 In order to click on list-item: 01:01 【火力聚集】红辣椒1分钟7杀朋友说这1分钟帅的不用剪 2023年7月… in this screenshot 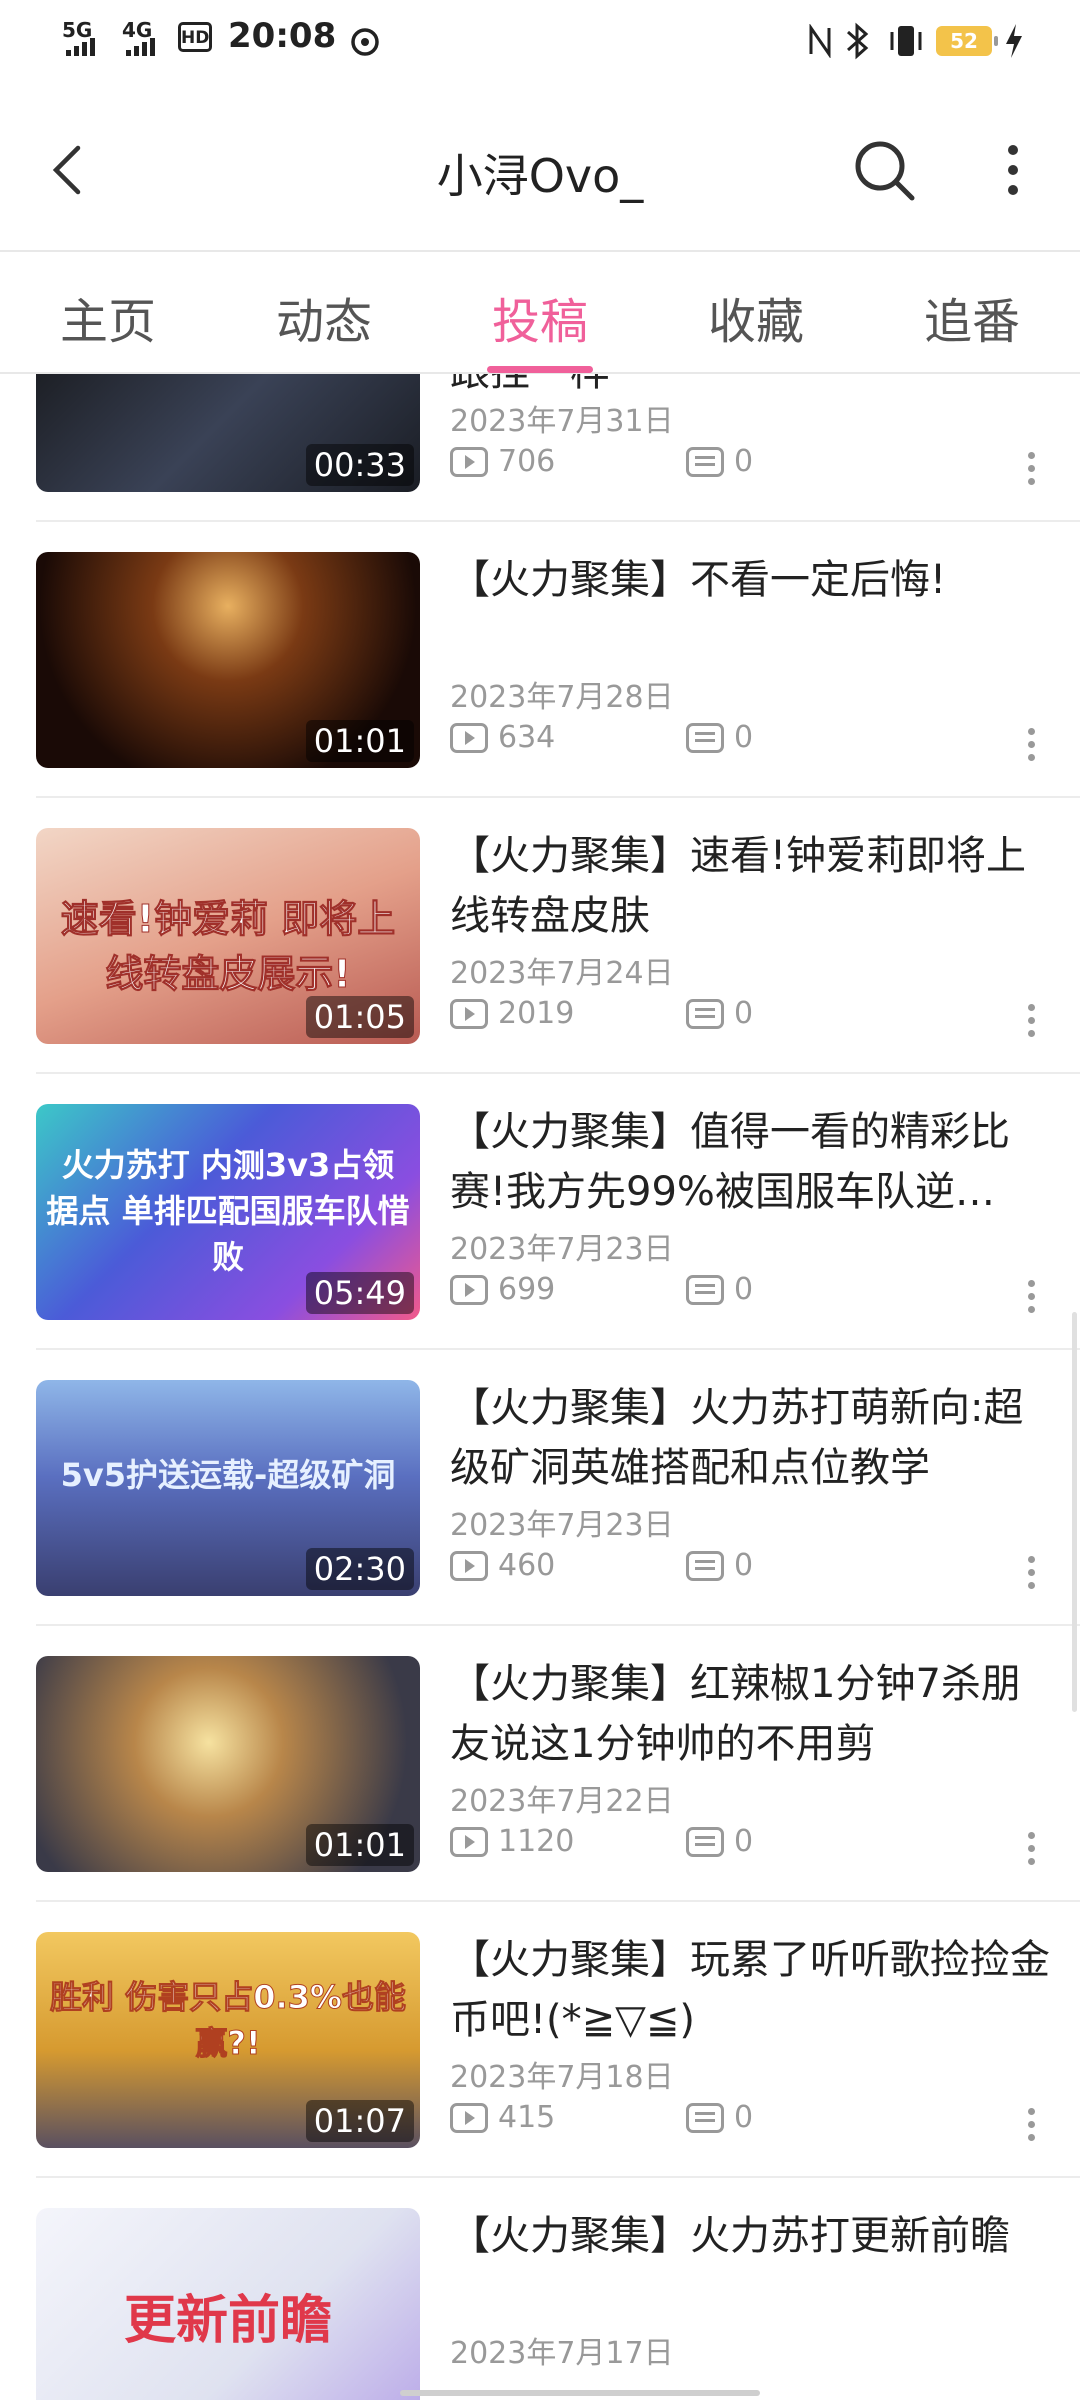, I will do `click(540, 1764)`.